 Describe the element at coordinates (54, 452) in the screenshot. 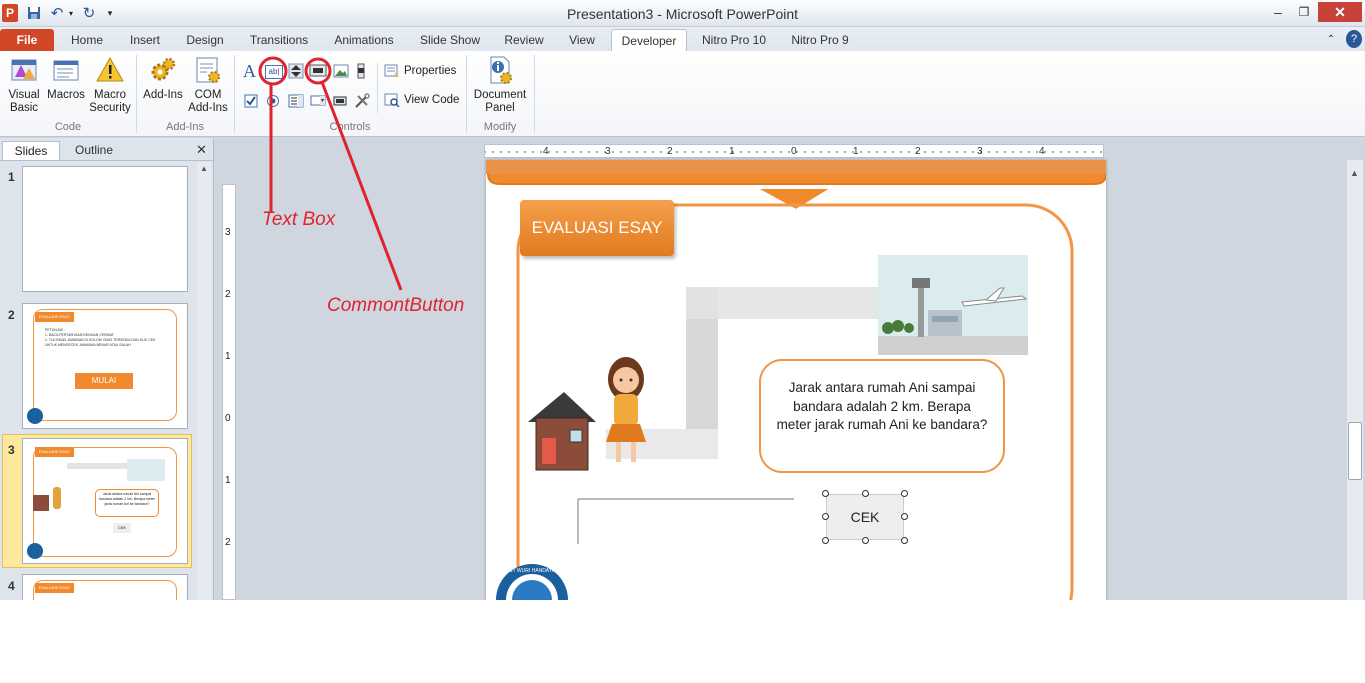

I see `mini-tag: EVALUASI ESAY` at that location.